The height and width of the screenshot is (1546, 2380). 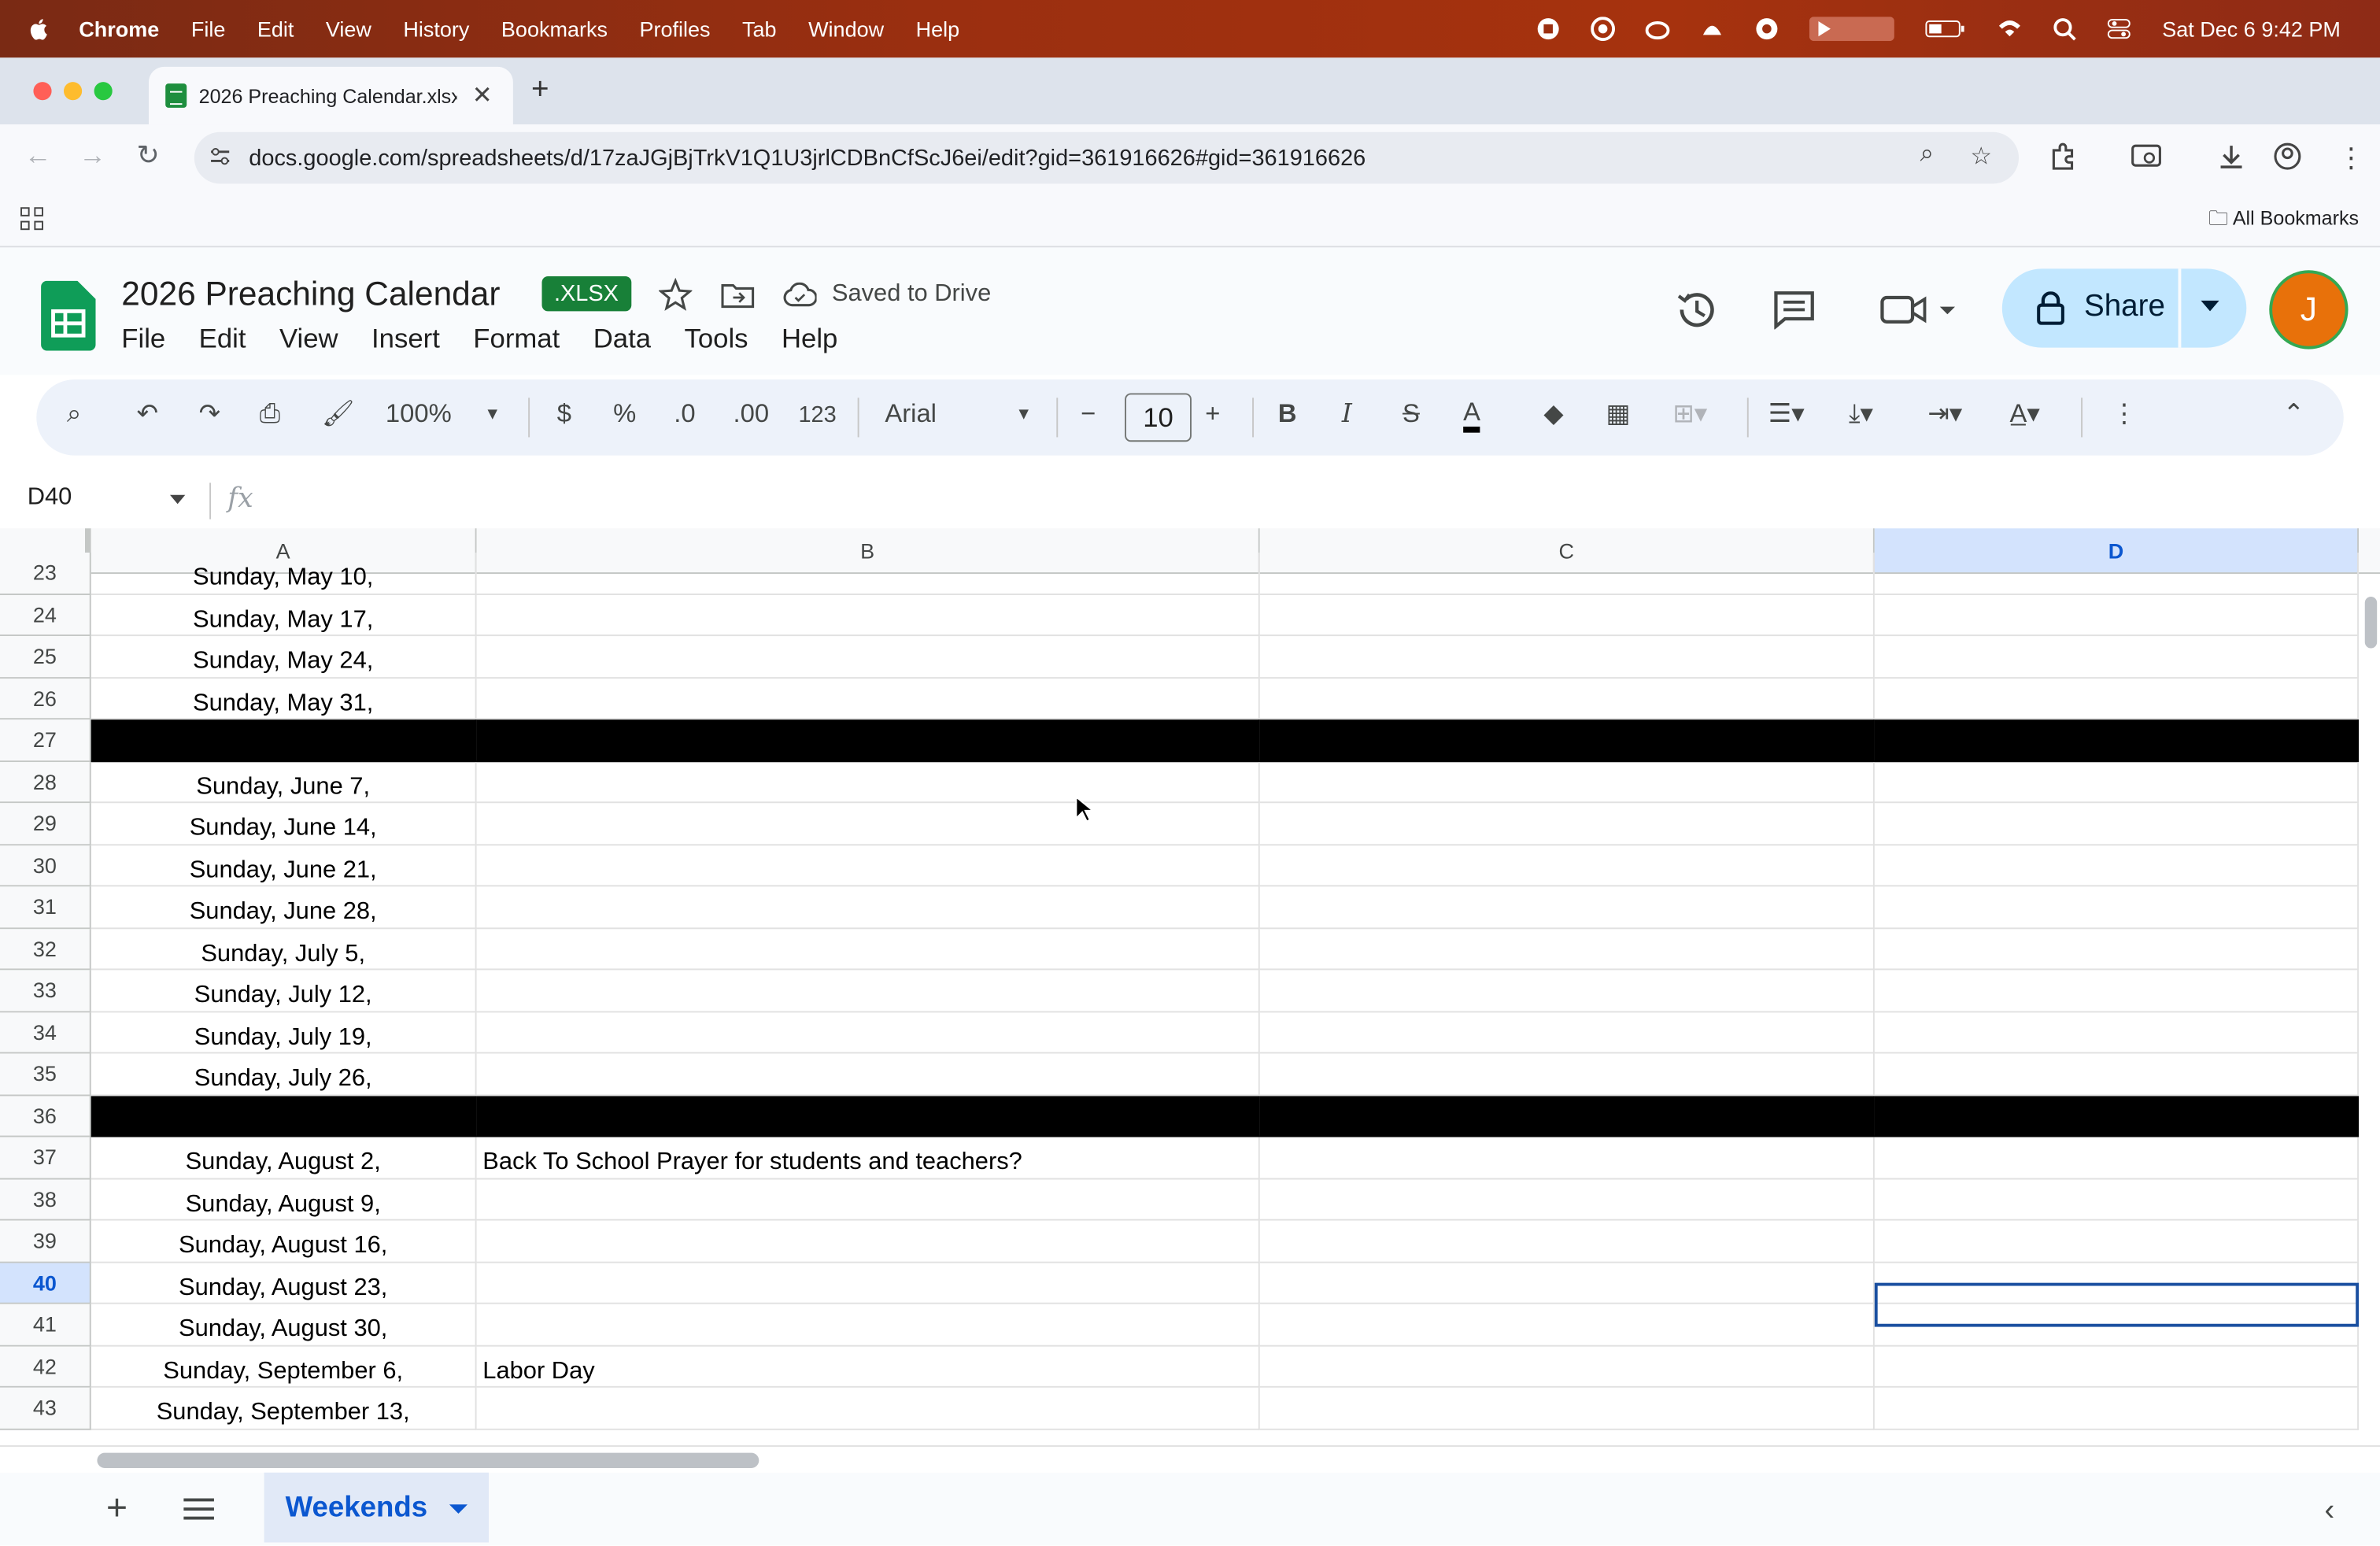 What do you see at coordinates (1618, 414) in the screenshot?
I see `borders-icon: ▦` at bounding box center [1618, 414].